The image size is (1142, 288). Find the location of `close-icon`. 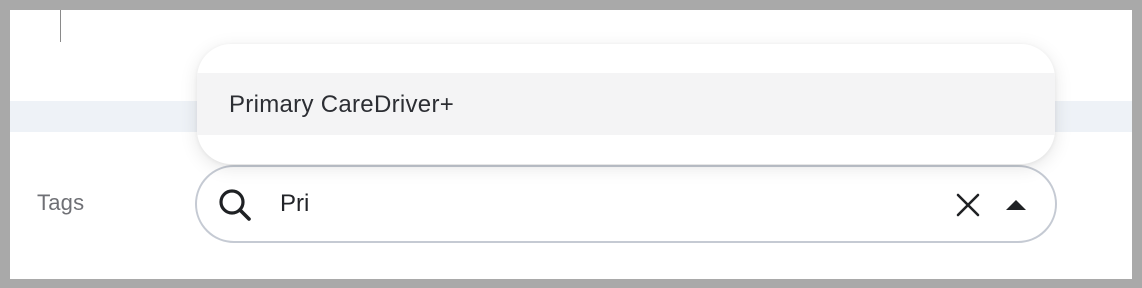

close-icon is located at coordinates (968, 205).